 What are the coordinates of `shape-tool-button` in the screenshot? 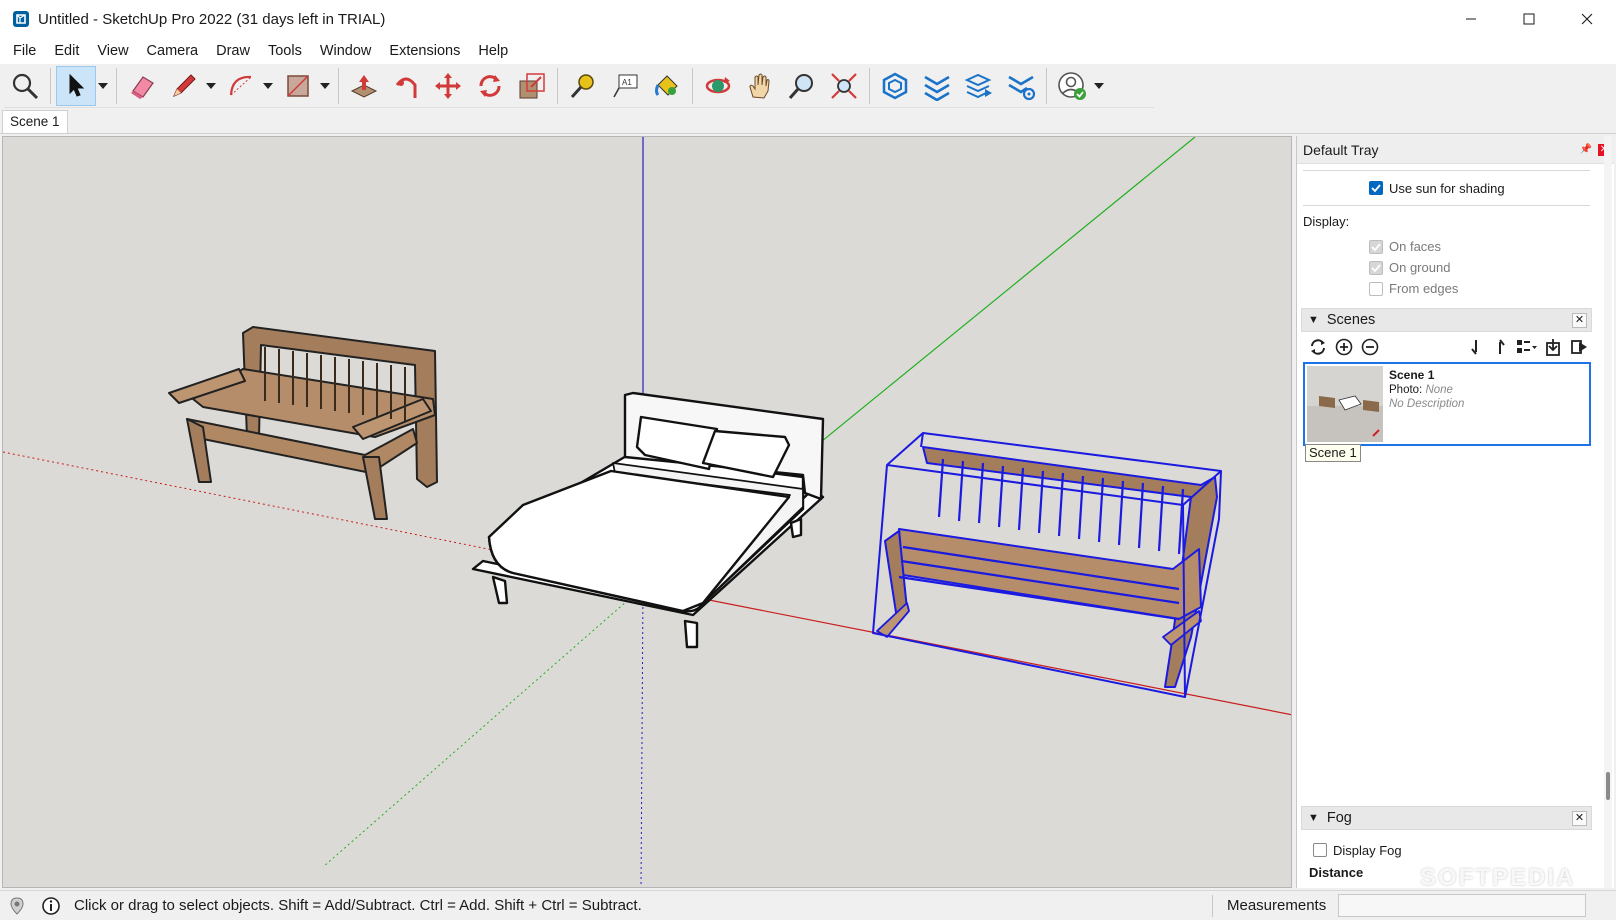 It's located at (298, 86).